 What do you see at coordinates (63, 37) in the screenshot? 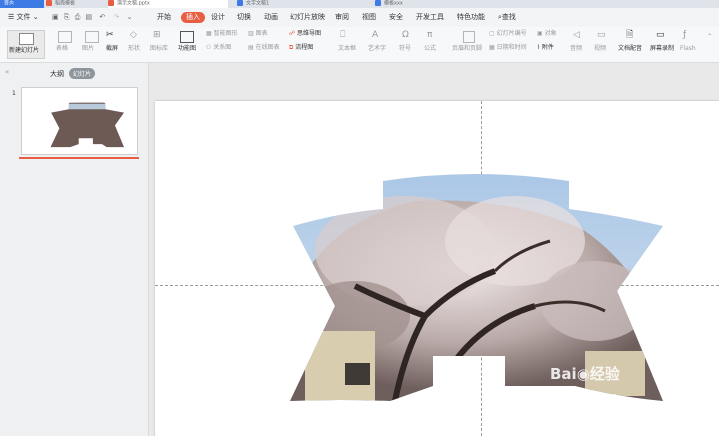
I see `table-button` at bounding box center [63, 37].